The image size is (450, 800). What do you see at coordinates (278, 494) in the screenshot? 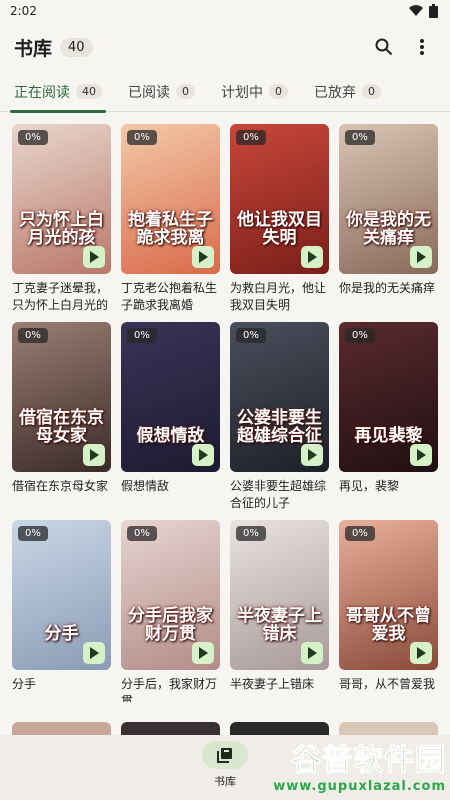
I see `book-title: 公婆非要生超雄综合征的儿子` at bounding box center [278, 494].